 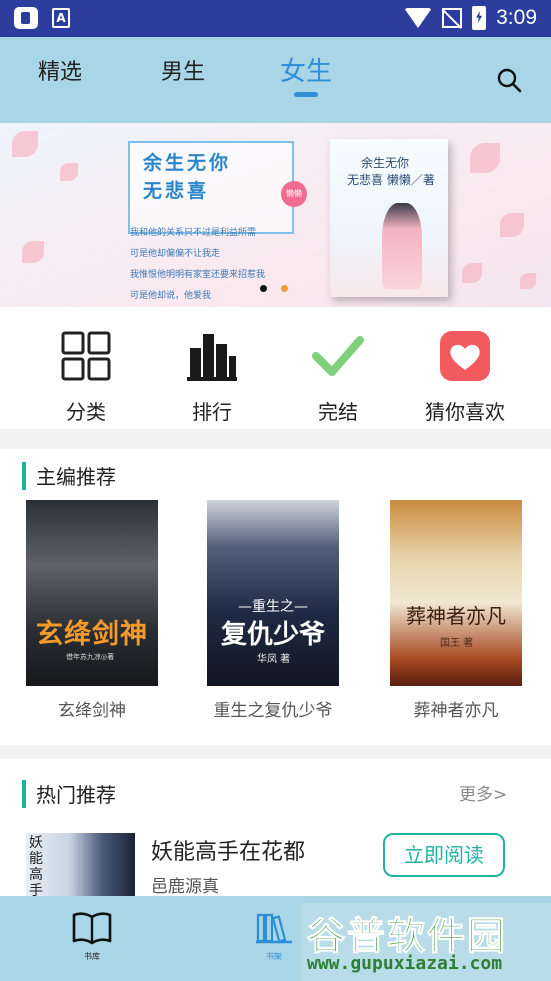 What do you see at coordinates (509, 80) in the screenshot?
I see `search-icon` at bounding box center [509, 80].